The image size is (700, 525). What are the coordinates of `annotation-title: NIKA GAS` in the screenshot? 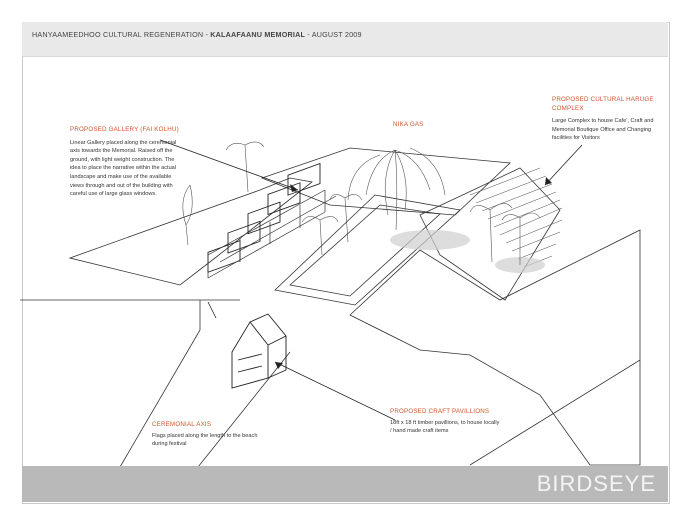 It's located at (408, 124).